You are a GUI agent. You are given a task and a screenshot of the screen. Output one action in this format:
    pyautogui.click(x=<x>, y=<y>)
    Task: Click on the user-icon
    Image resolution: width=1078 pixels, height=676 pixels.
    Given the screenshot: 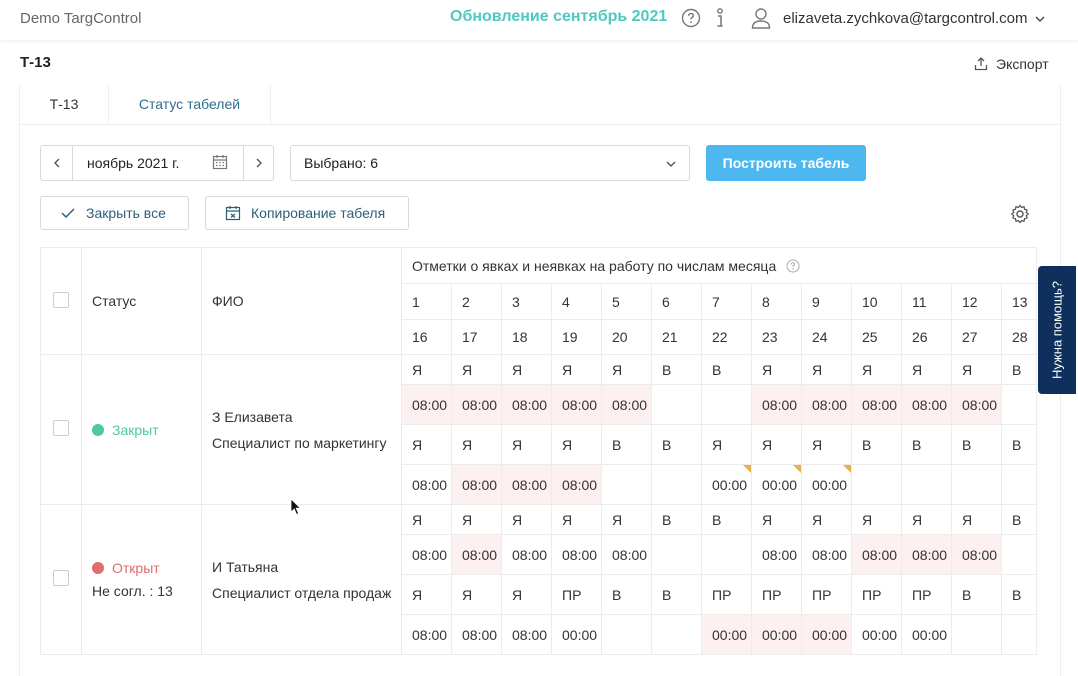 What is the action you would take?
    pyautogui.click(x=761, y=18)
    